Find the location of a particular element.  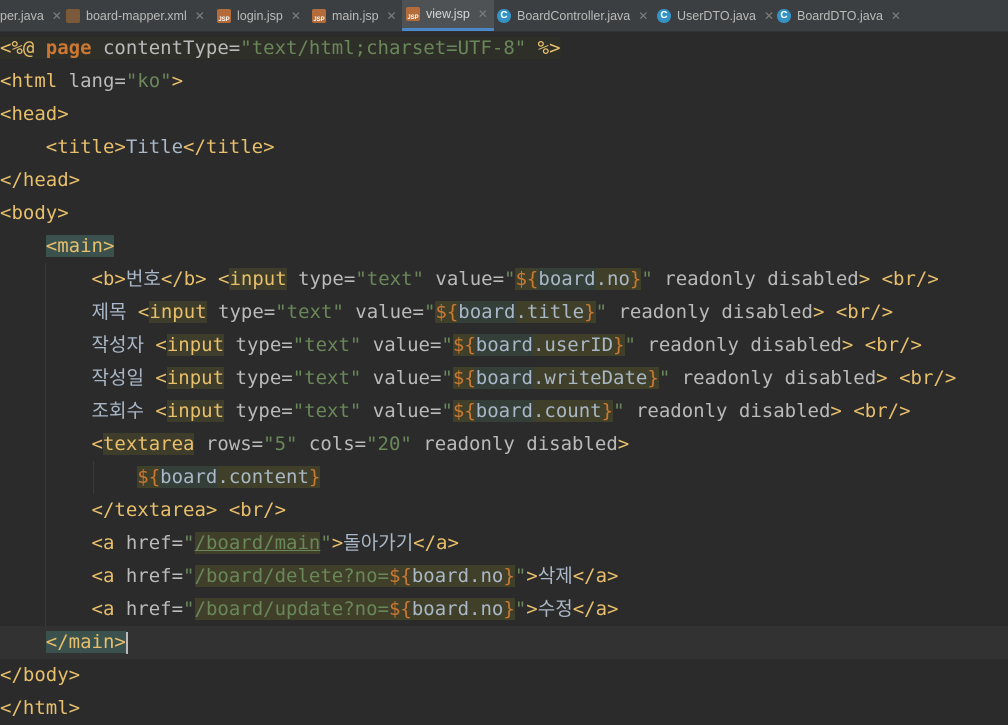

tab-label: main.jsp is located at coordinates (355, 15).